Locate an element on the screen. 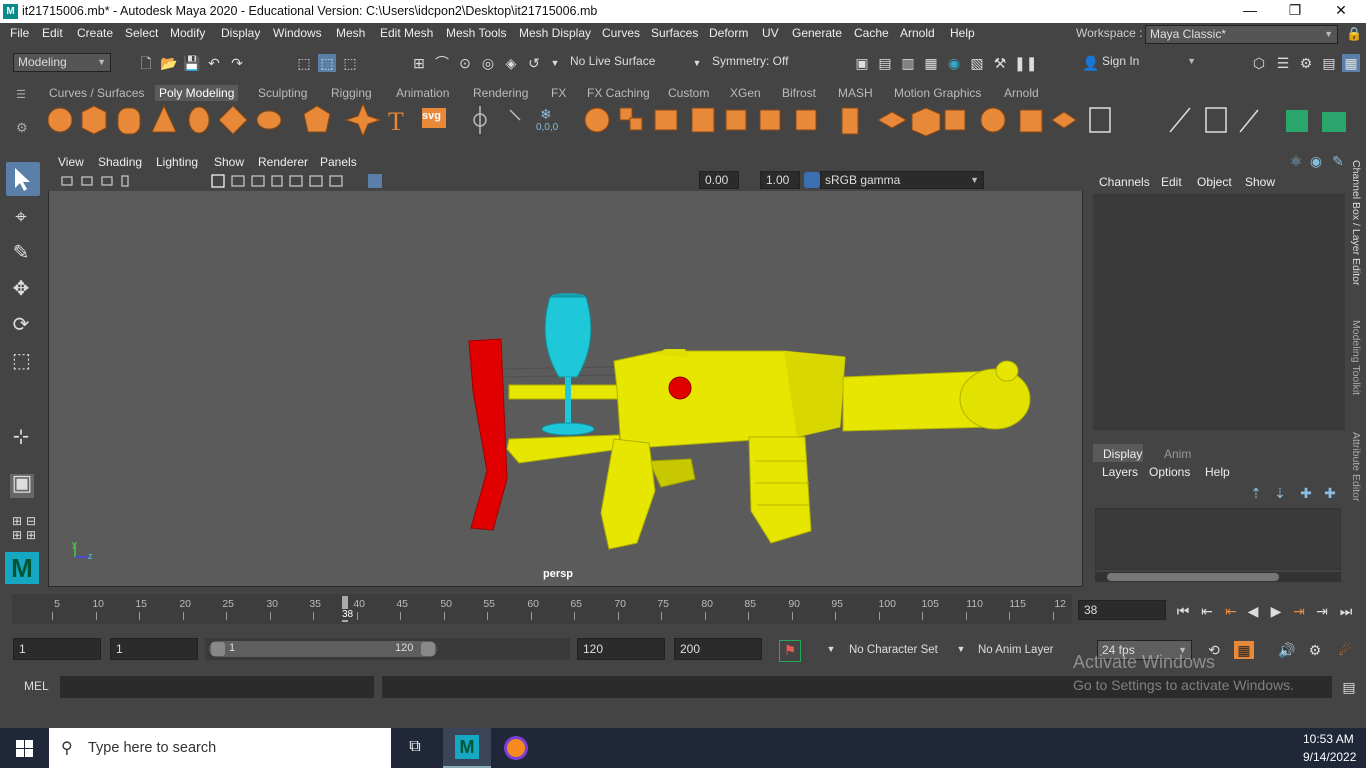  vp-menu-renderer: Renderer is located at coordinates (283, 162).